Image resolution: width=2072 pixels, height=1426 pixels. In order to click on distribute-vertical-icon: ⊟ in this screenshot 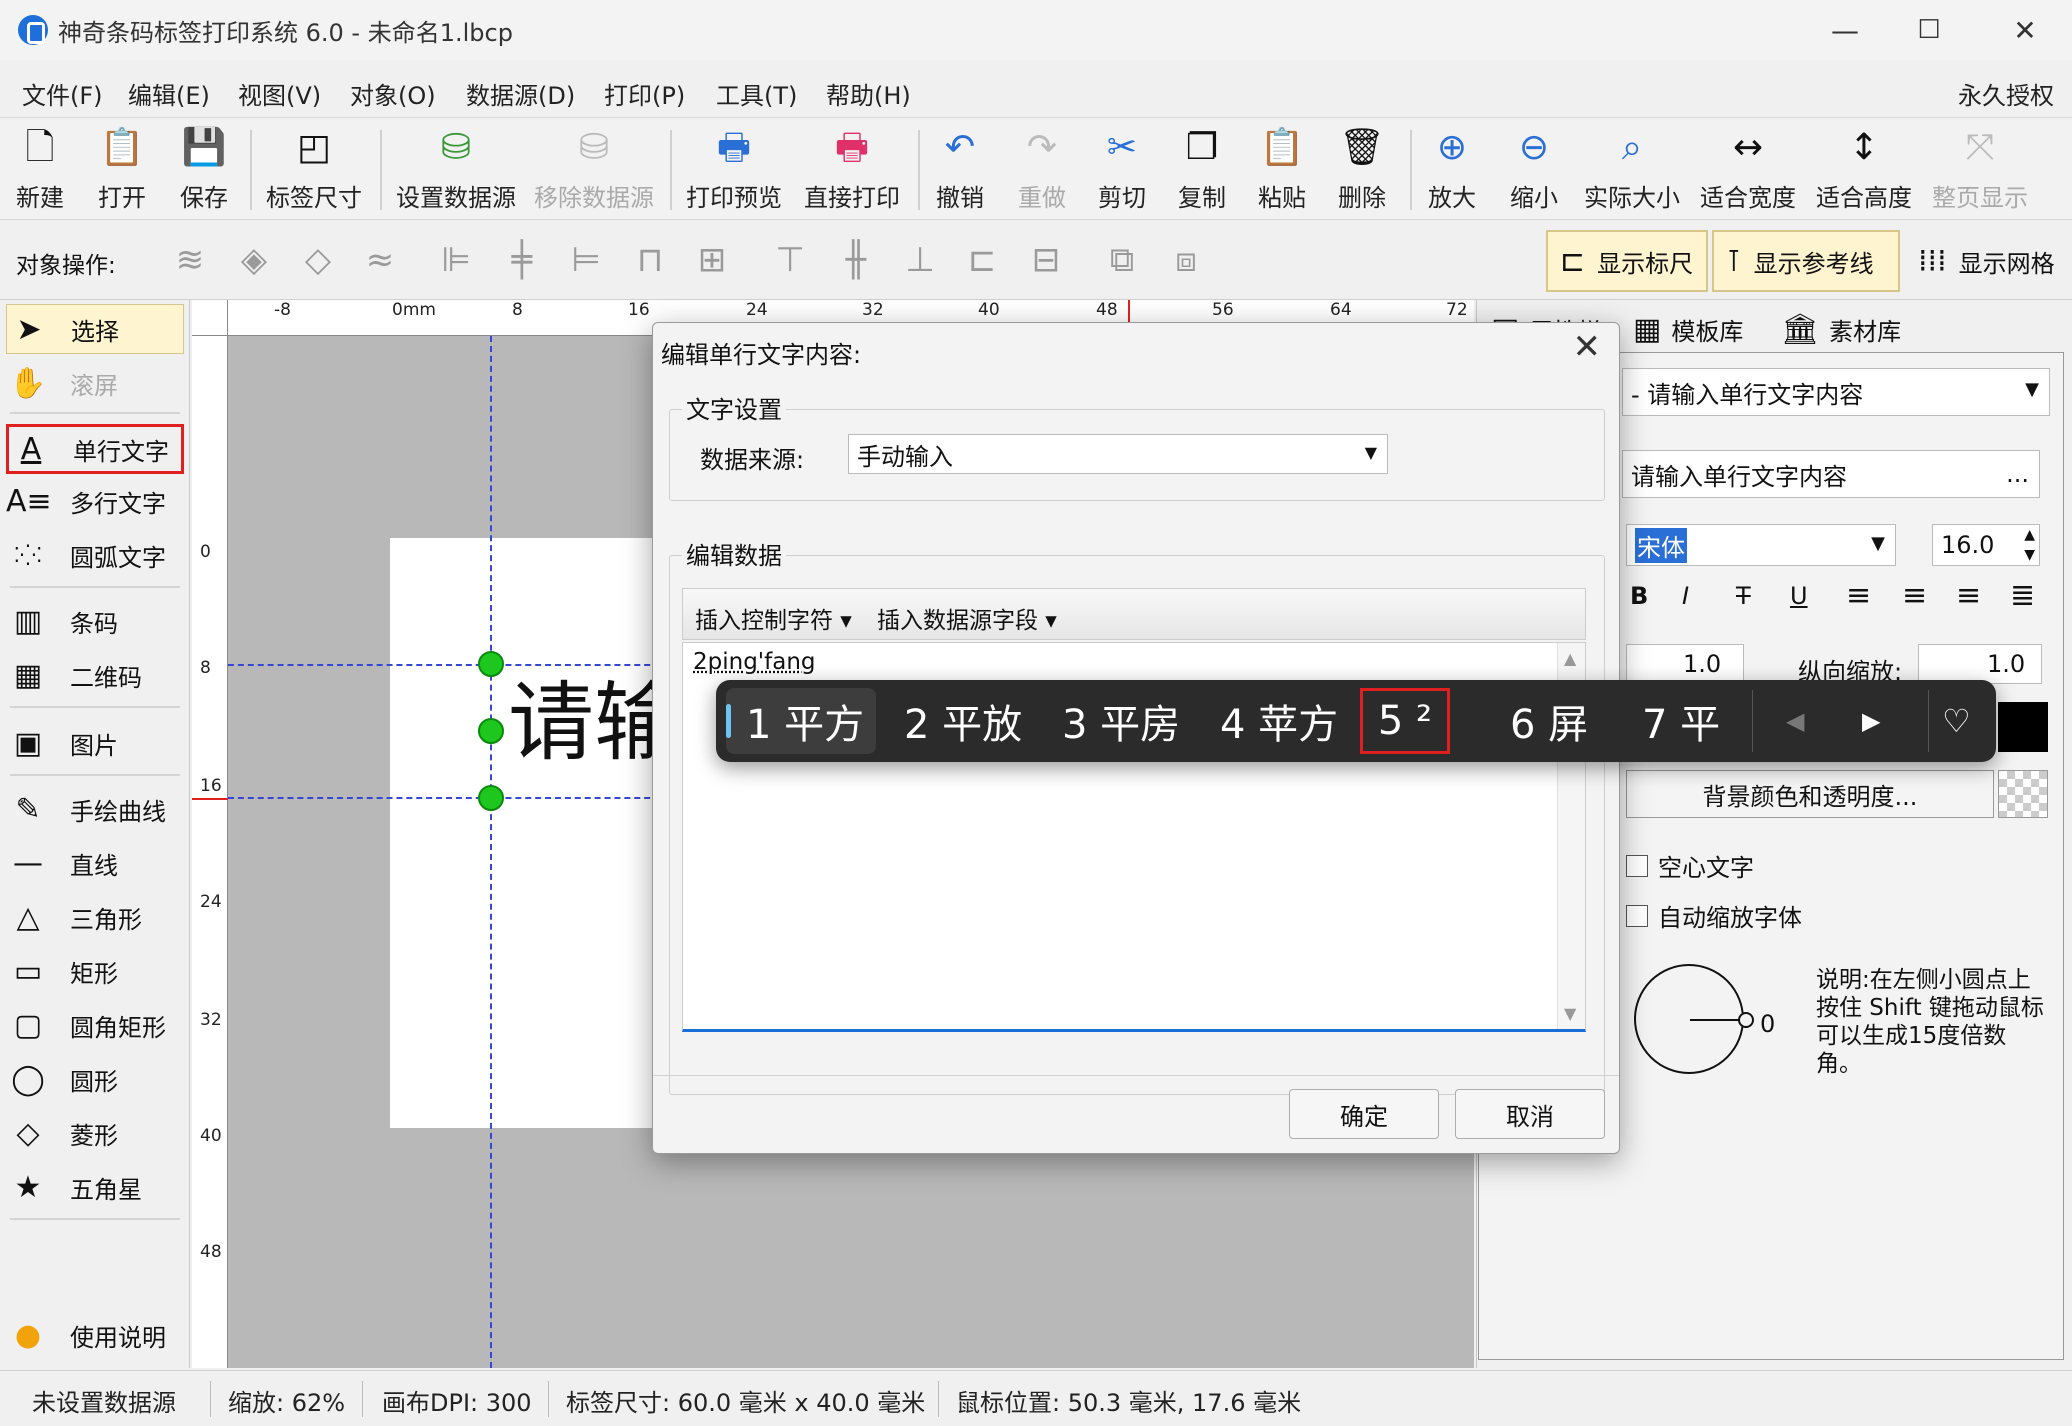, I will do `click(1046, 260)`.